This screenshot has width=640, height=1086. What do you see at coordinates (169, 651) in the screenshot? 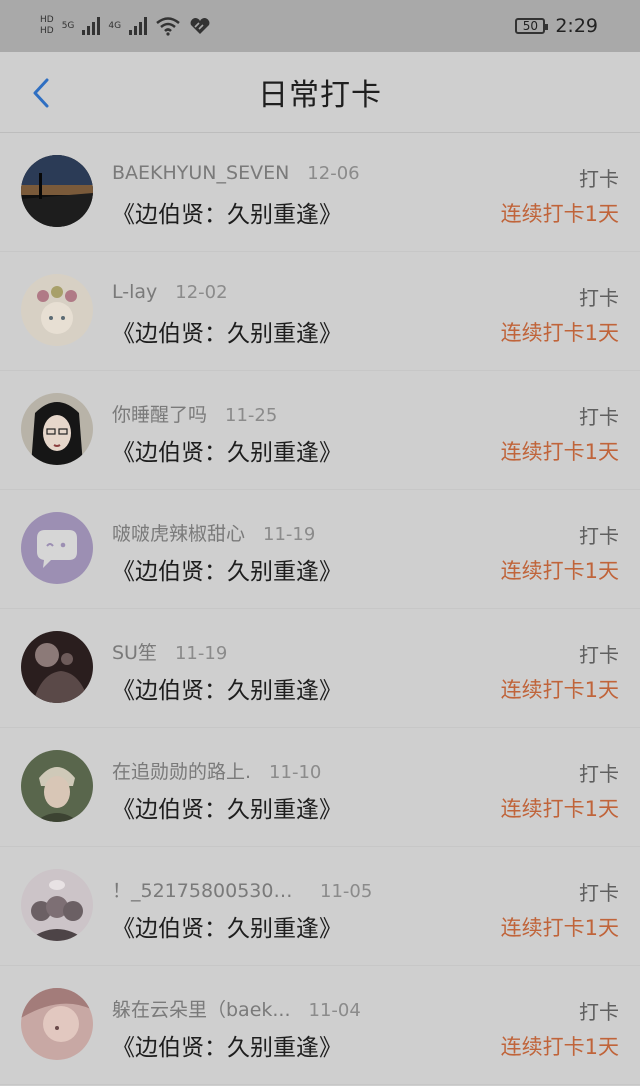
I see `item-meta: SU笙 11-19` at bounding box center [169, 651].